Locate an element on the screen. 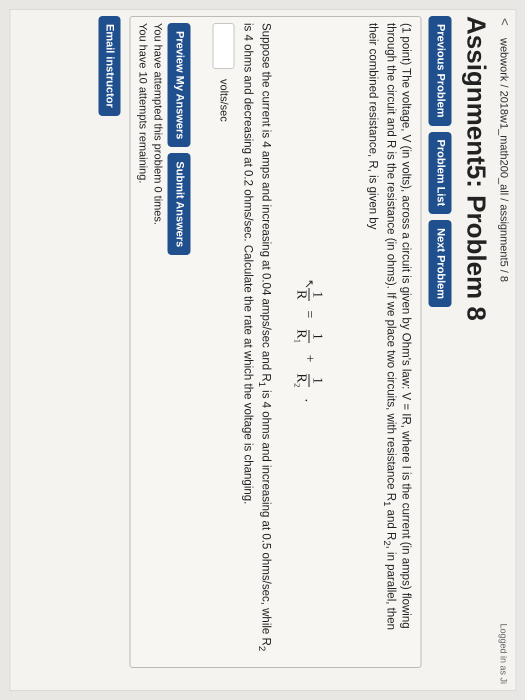  formula-period: . is located at coordinates (309, 400).